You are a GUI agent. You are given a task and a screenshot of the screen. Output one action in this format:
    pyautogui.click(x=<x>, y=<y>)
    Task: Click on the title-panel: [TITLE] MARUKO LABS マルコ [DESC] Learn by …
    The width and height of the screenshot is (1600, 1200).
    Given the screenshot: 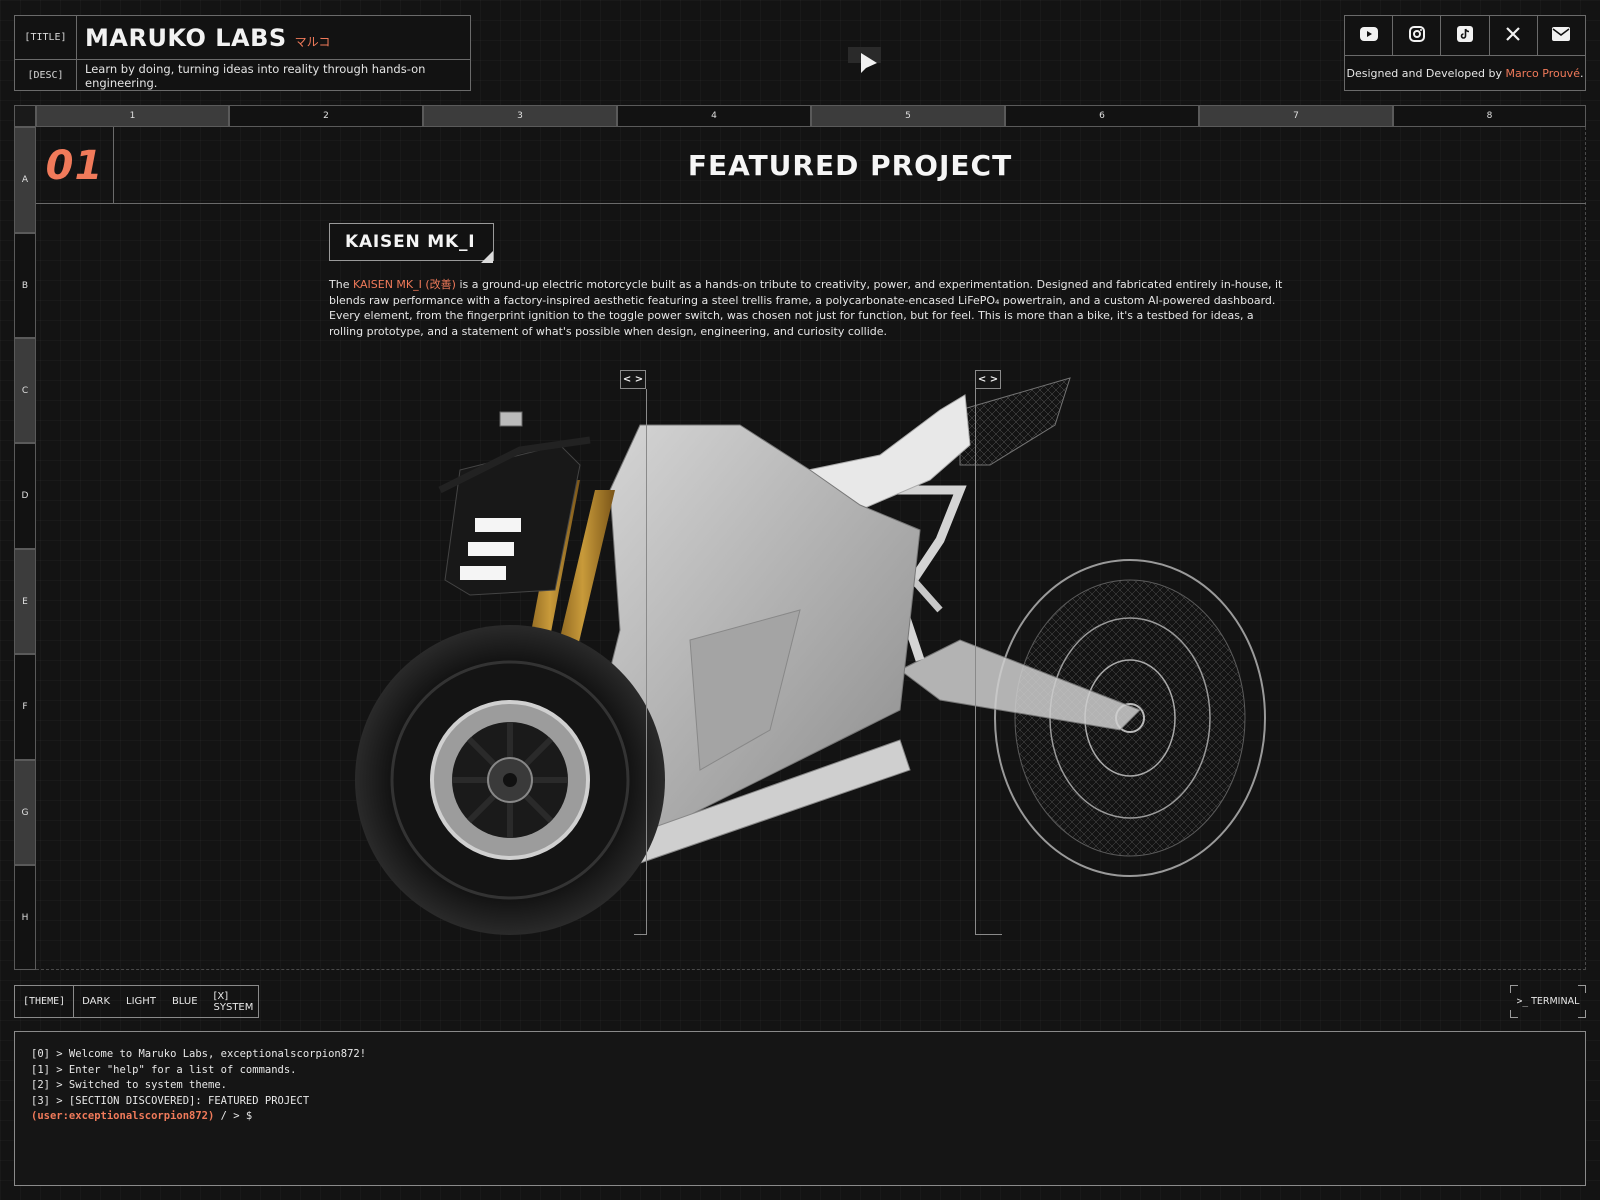 What is the action you would take?
    pyautogui.click(x=242, y=53)
    